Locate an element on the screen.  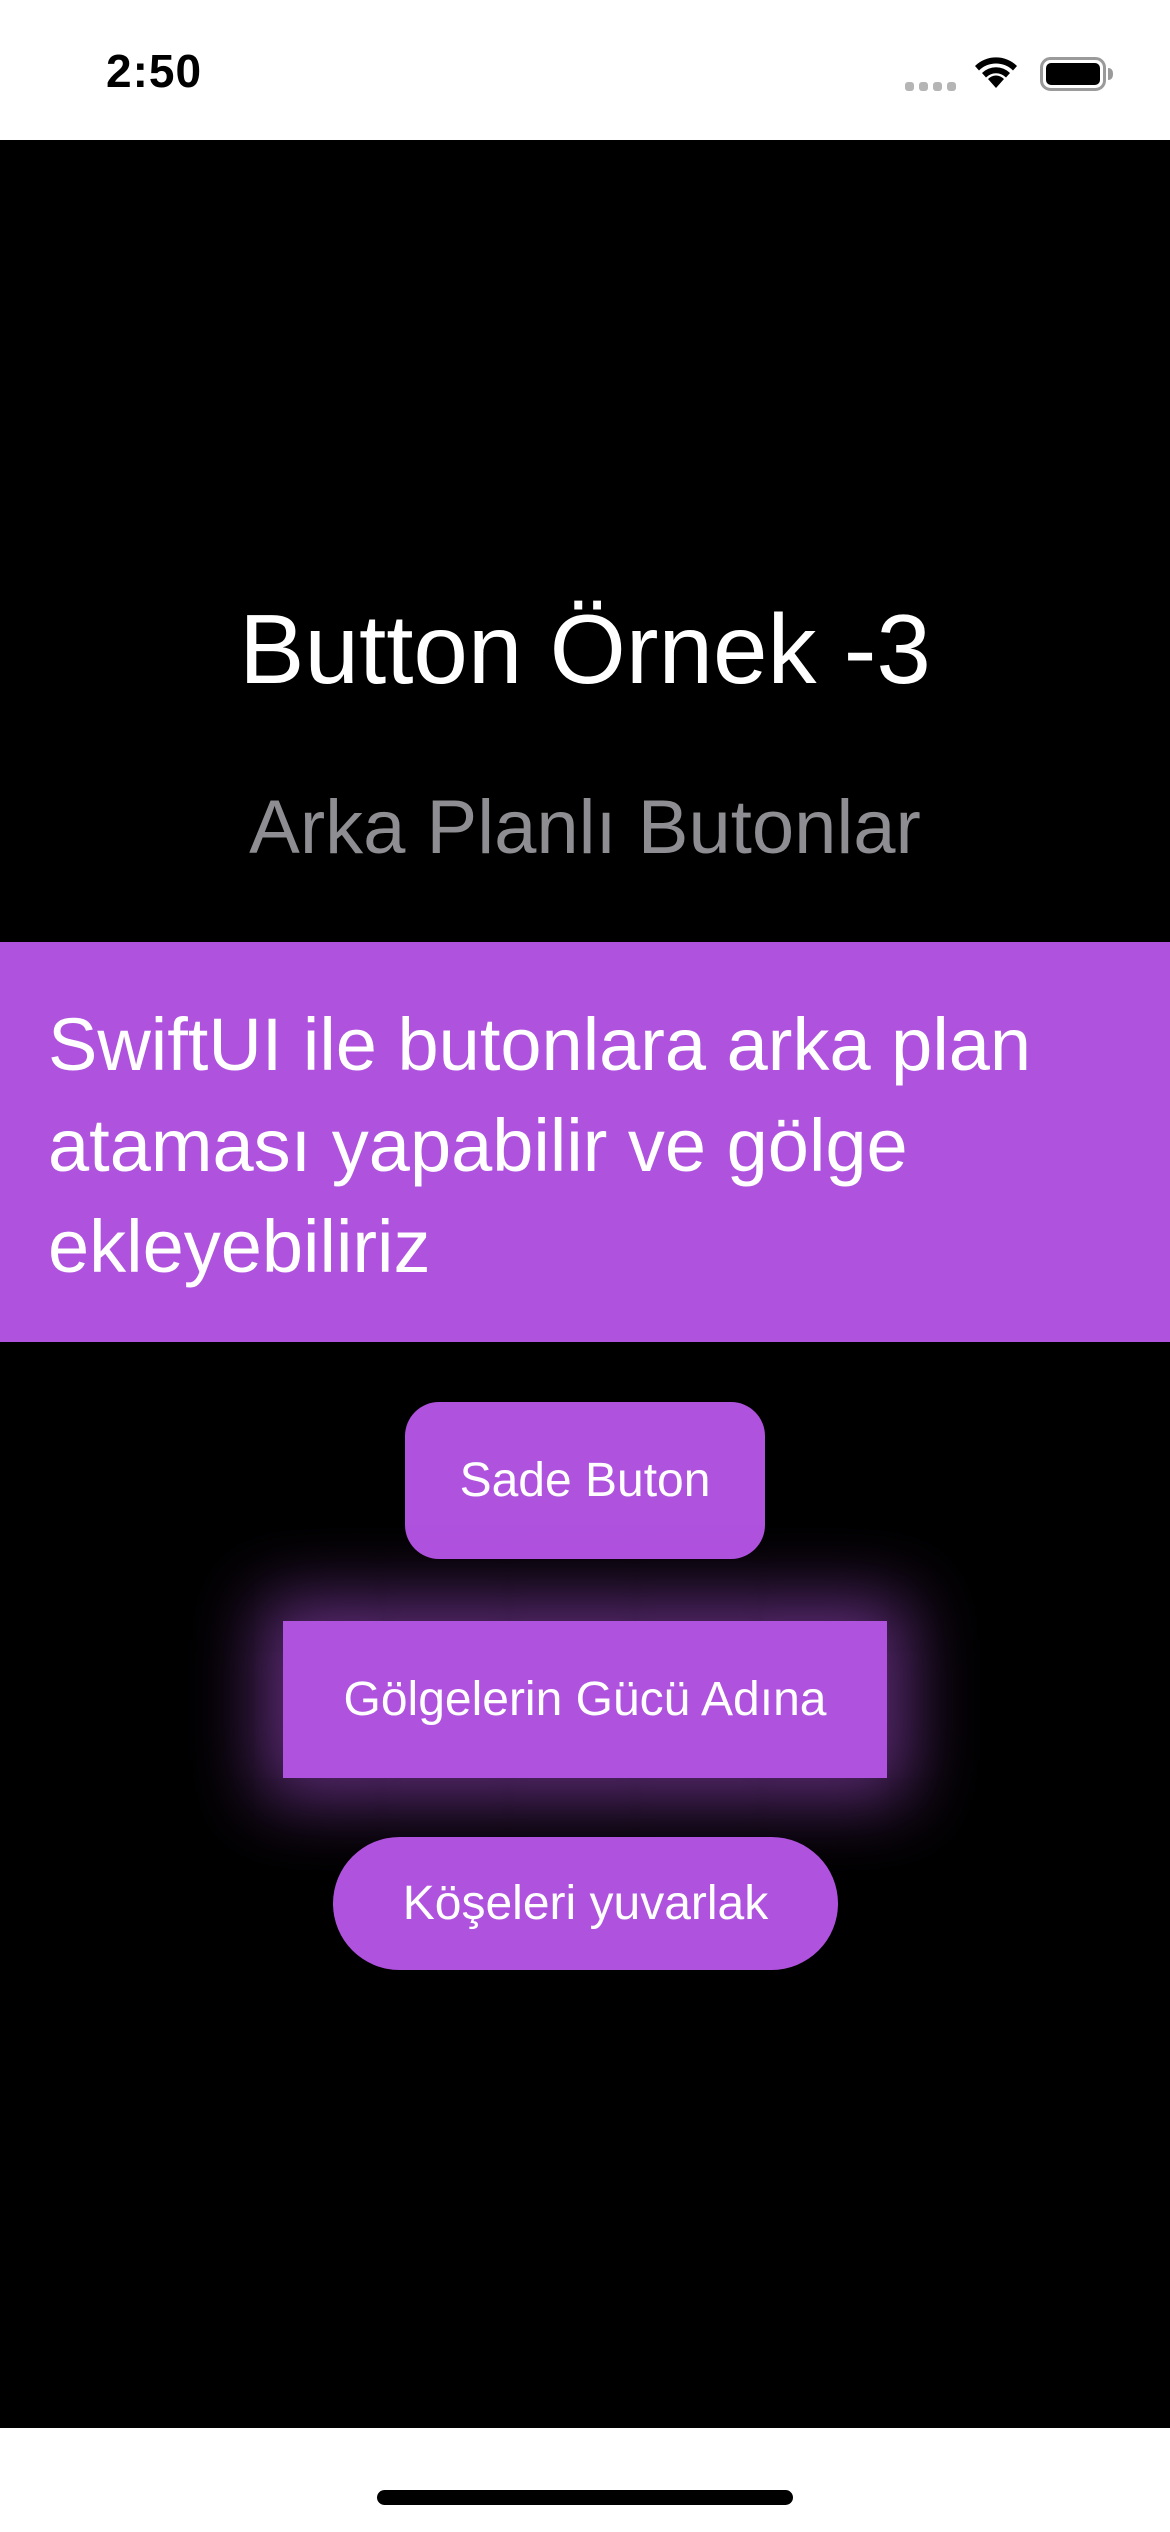
status-time: 2:50 is located at coordinates (154, 71).